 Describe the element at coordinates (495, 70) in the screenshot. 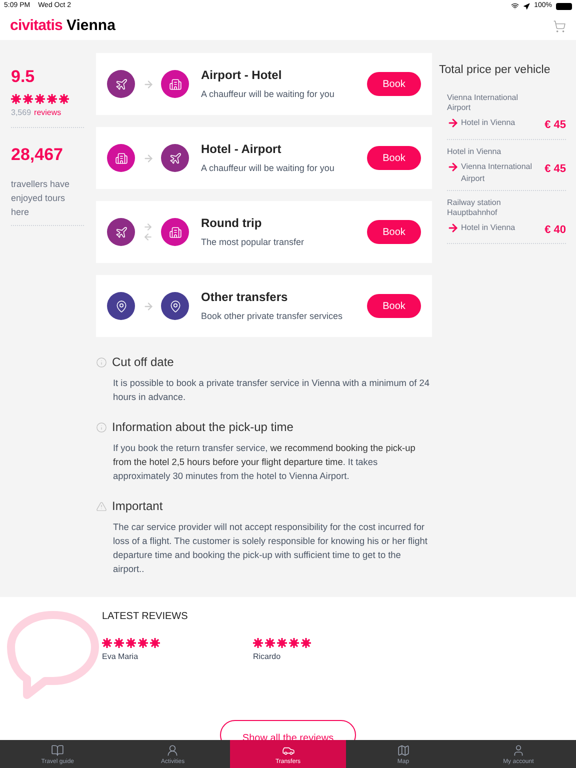

I see `price-panel-title: Total price per vehicle` at that location.